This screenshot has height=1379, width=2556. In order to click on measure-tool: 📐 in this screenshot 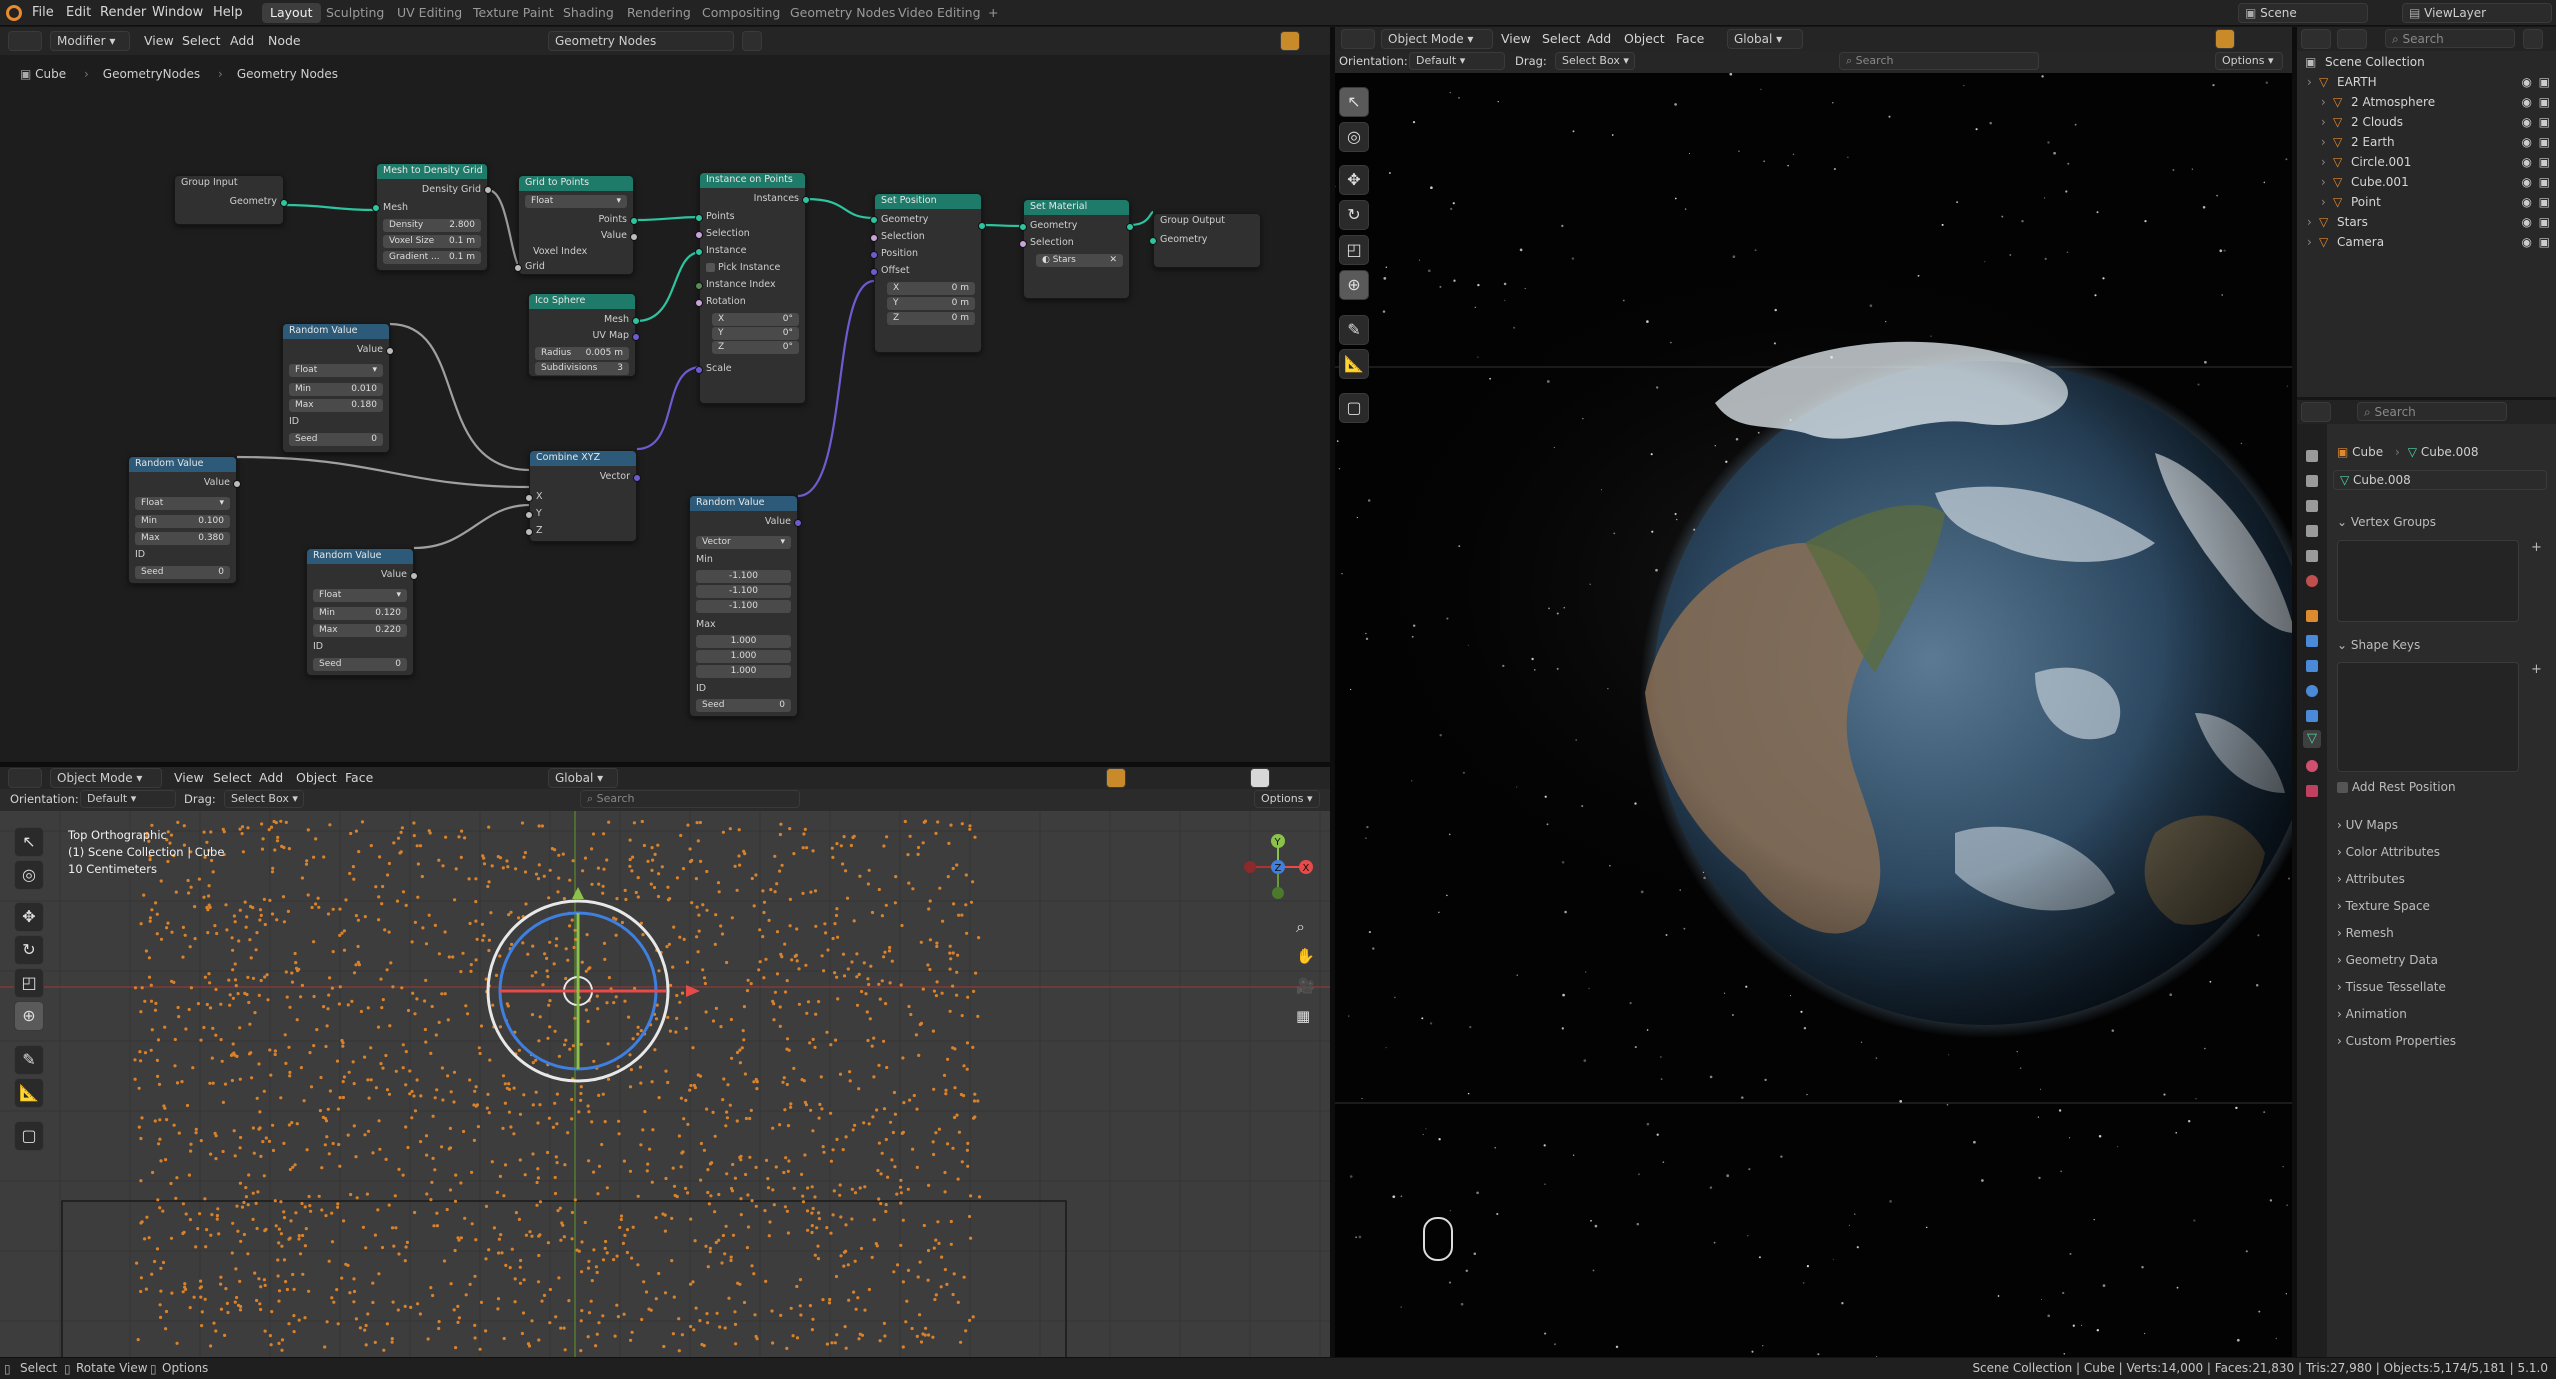, I will do `click(29, 1093)`.